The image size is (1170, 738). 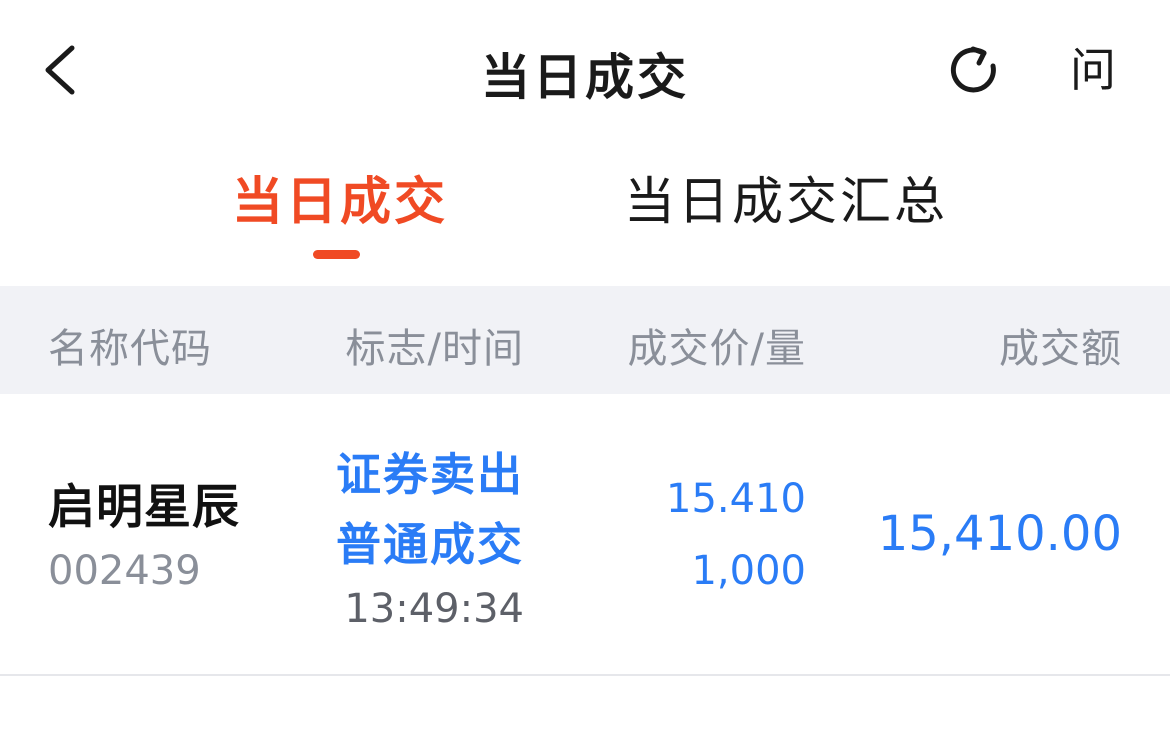 I want to click on refresh-icon, so click(x=973, y=69).